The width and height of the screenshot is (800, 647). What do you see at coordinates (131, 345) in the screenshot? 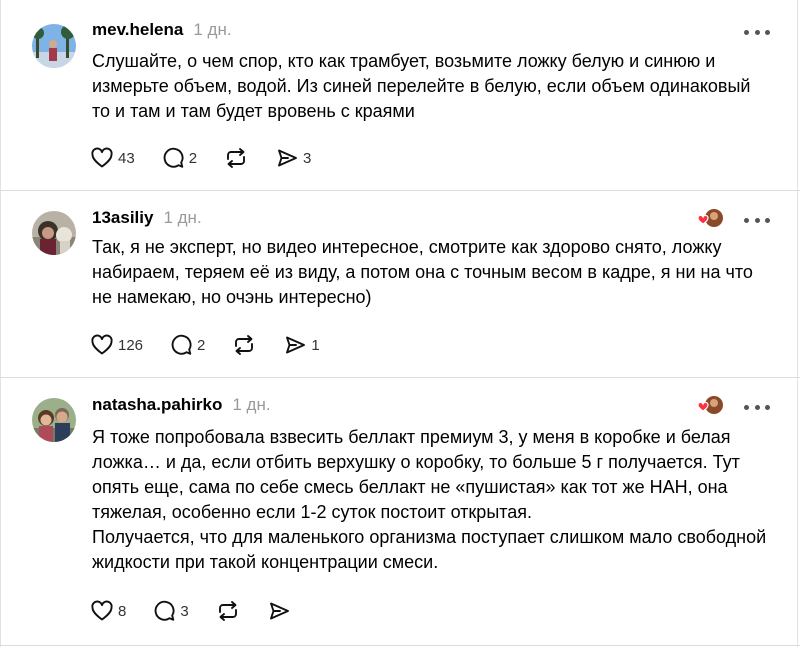
I see `like-count: 126` at bounding box center [131, 345].